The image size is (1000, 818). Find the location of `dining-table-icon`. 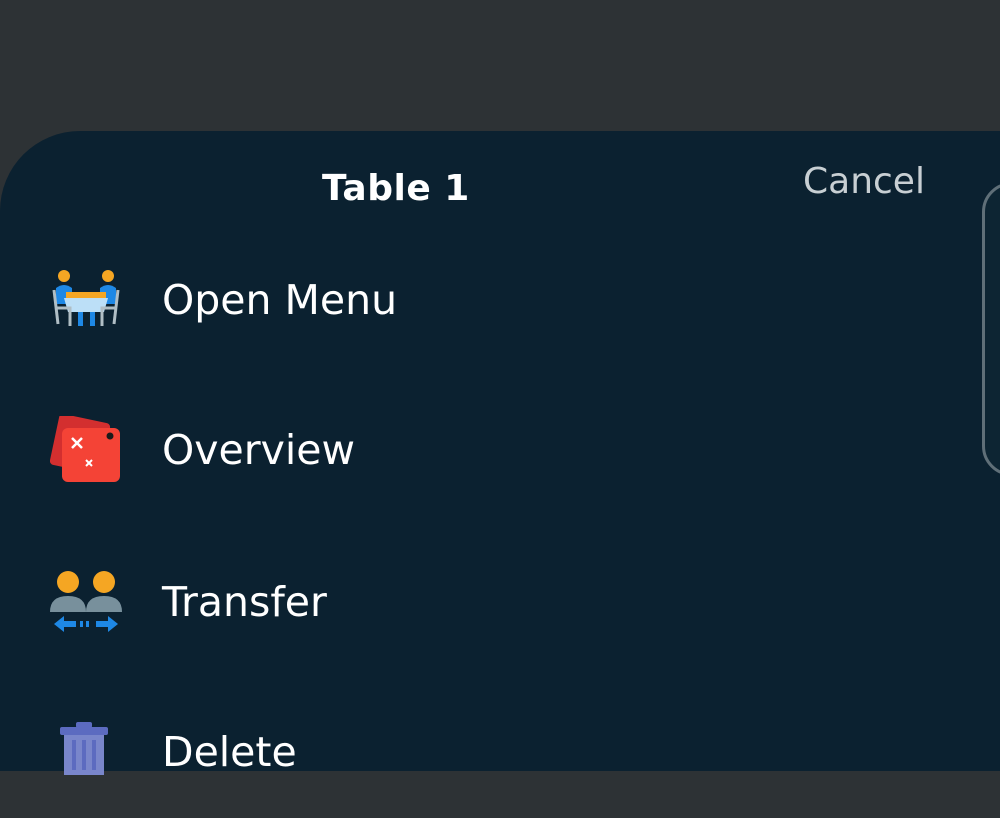

dining-table-icon is located at coordinates (86, 302).